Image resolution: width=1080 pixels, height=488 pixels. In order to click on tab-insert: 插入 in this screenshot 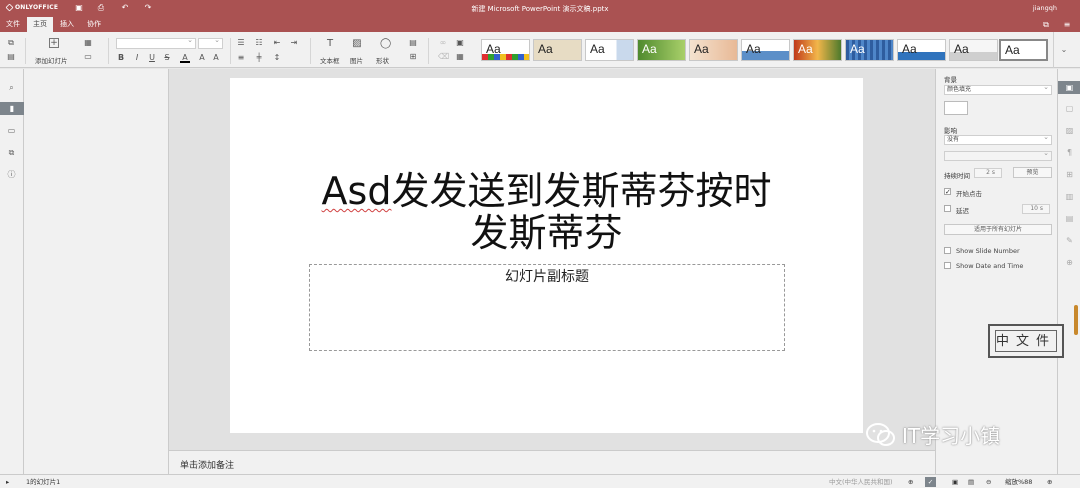, I will do `click(67, 24)`.